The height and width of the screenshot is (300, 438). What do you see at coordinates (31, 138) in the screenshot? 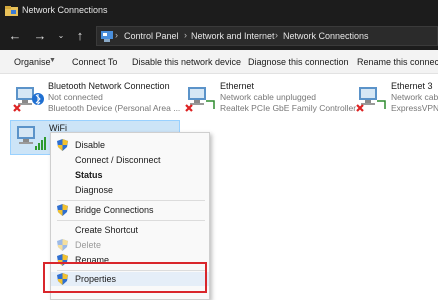
I see `wifi-adapter-icon` at bounding box center [31, 138].